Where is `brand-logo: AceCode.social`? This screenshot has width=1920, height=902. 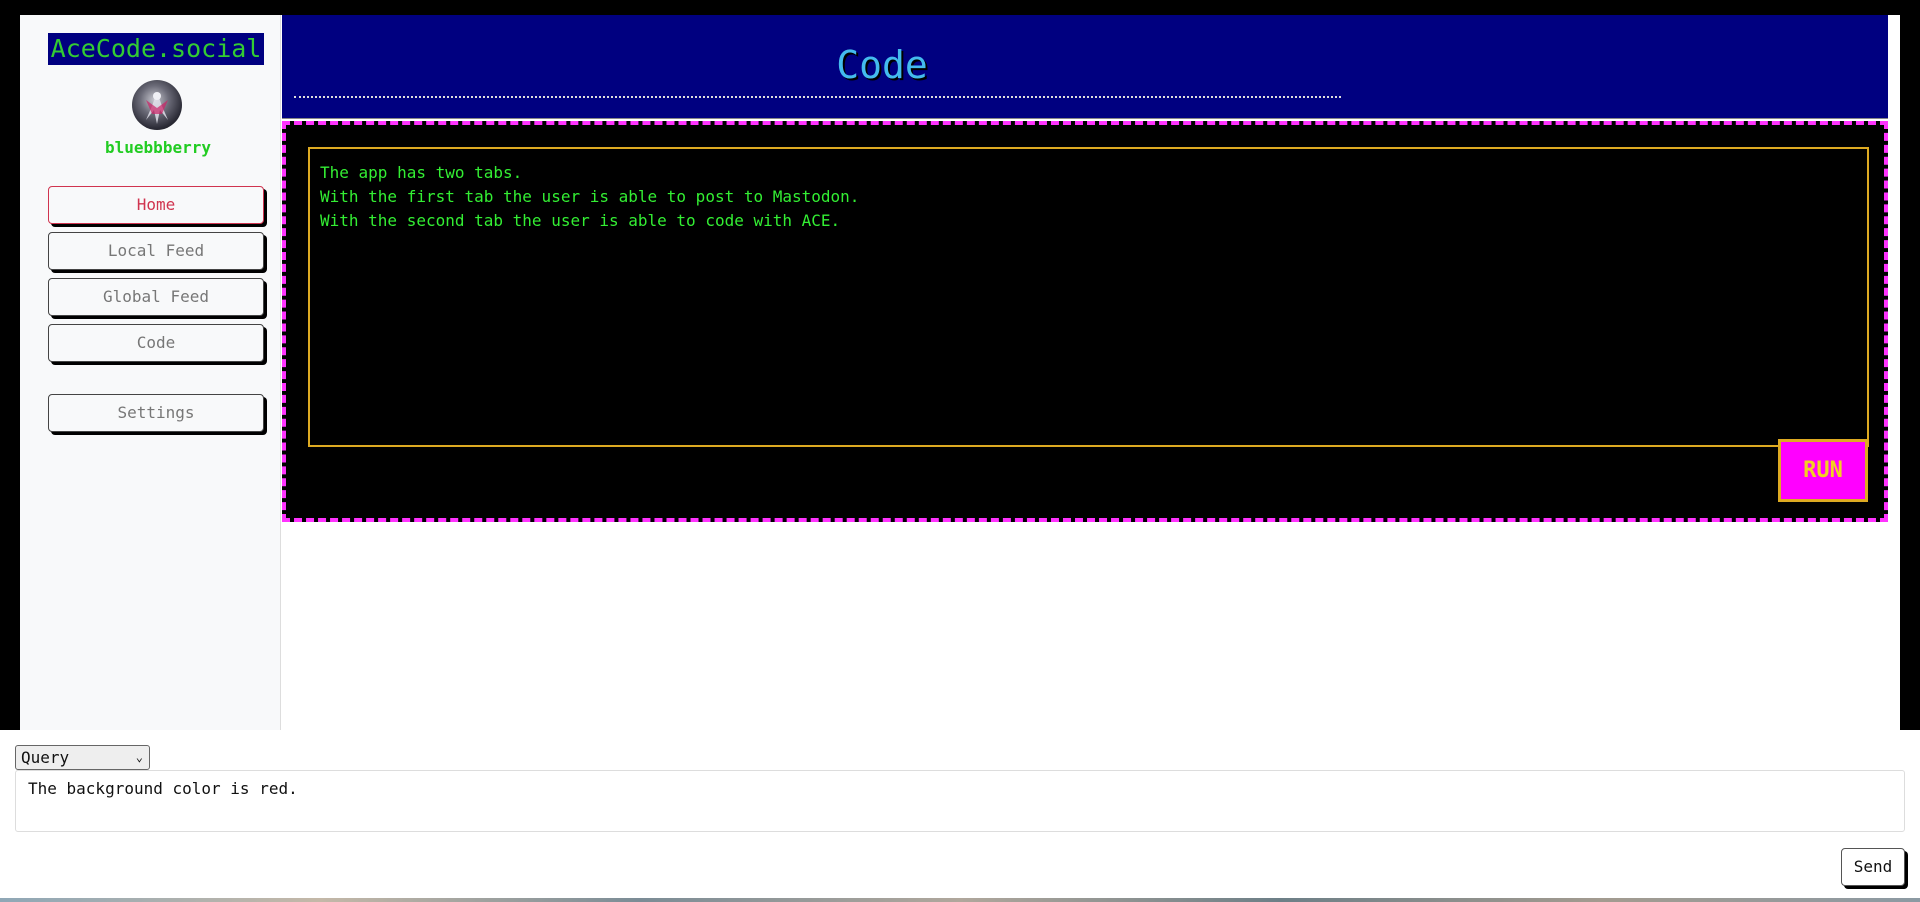 brand-logo: AceCode.social is located at coordinates (156, 49).